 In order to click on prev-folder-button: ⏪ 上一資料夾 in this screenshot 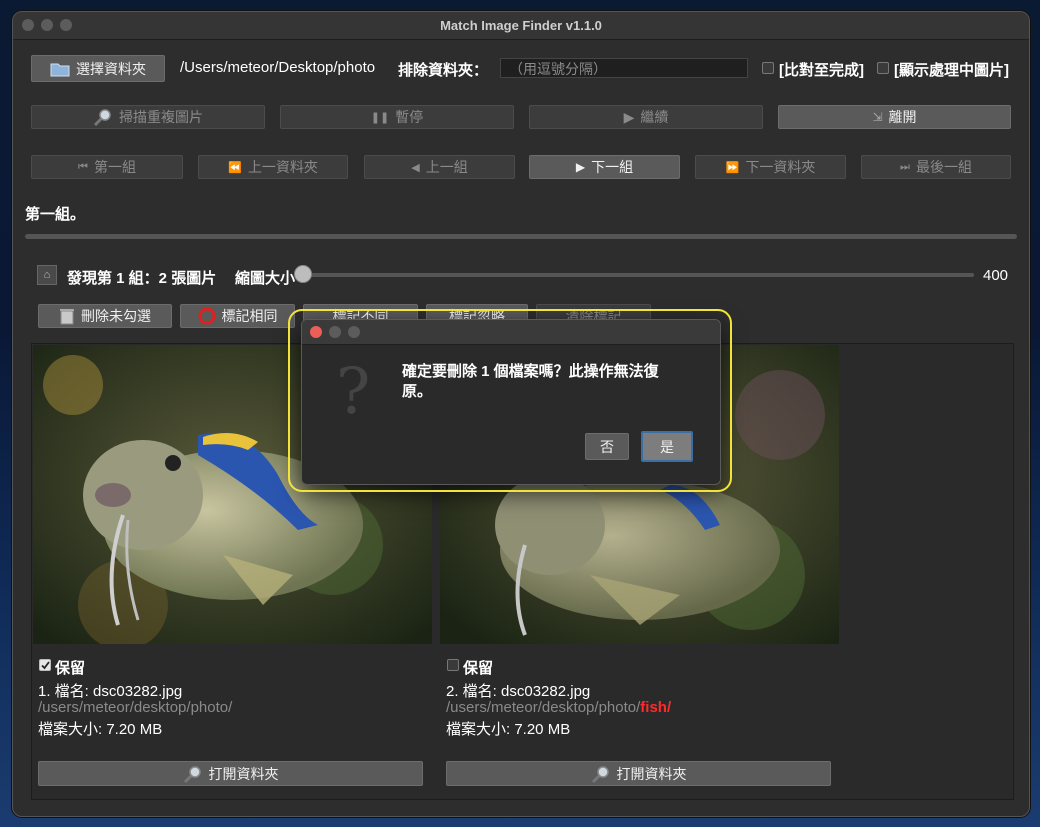, I will do `click(273, 167)`.